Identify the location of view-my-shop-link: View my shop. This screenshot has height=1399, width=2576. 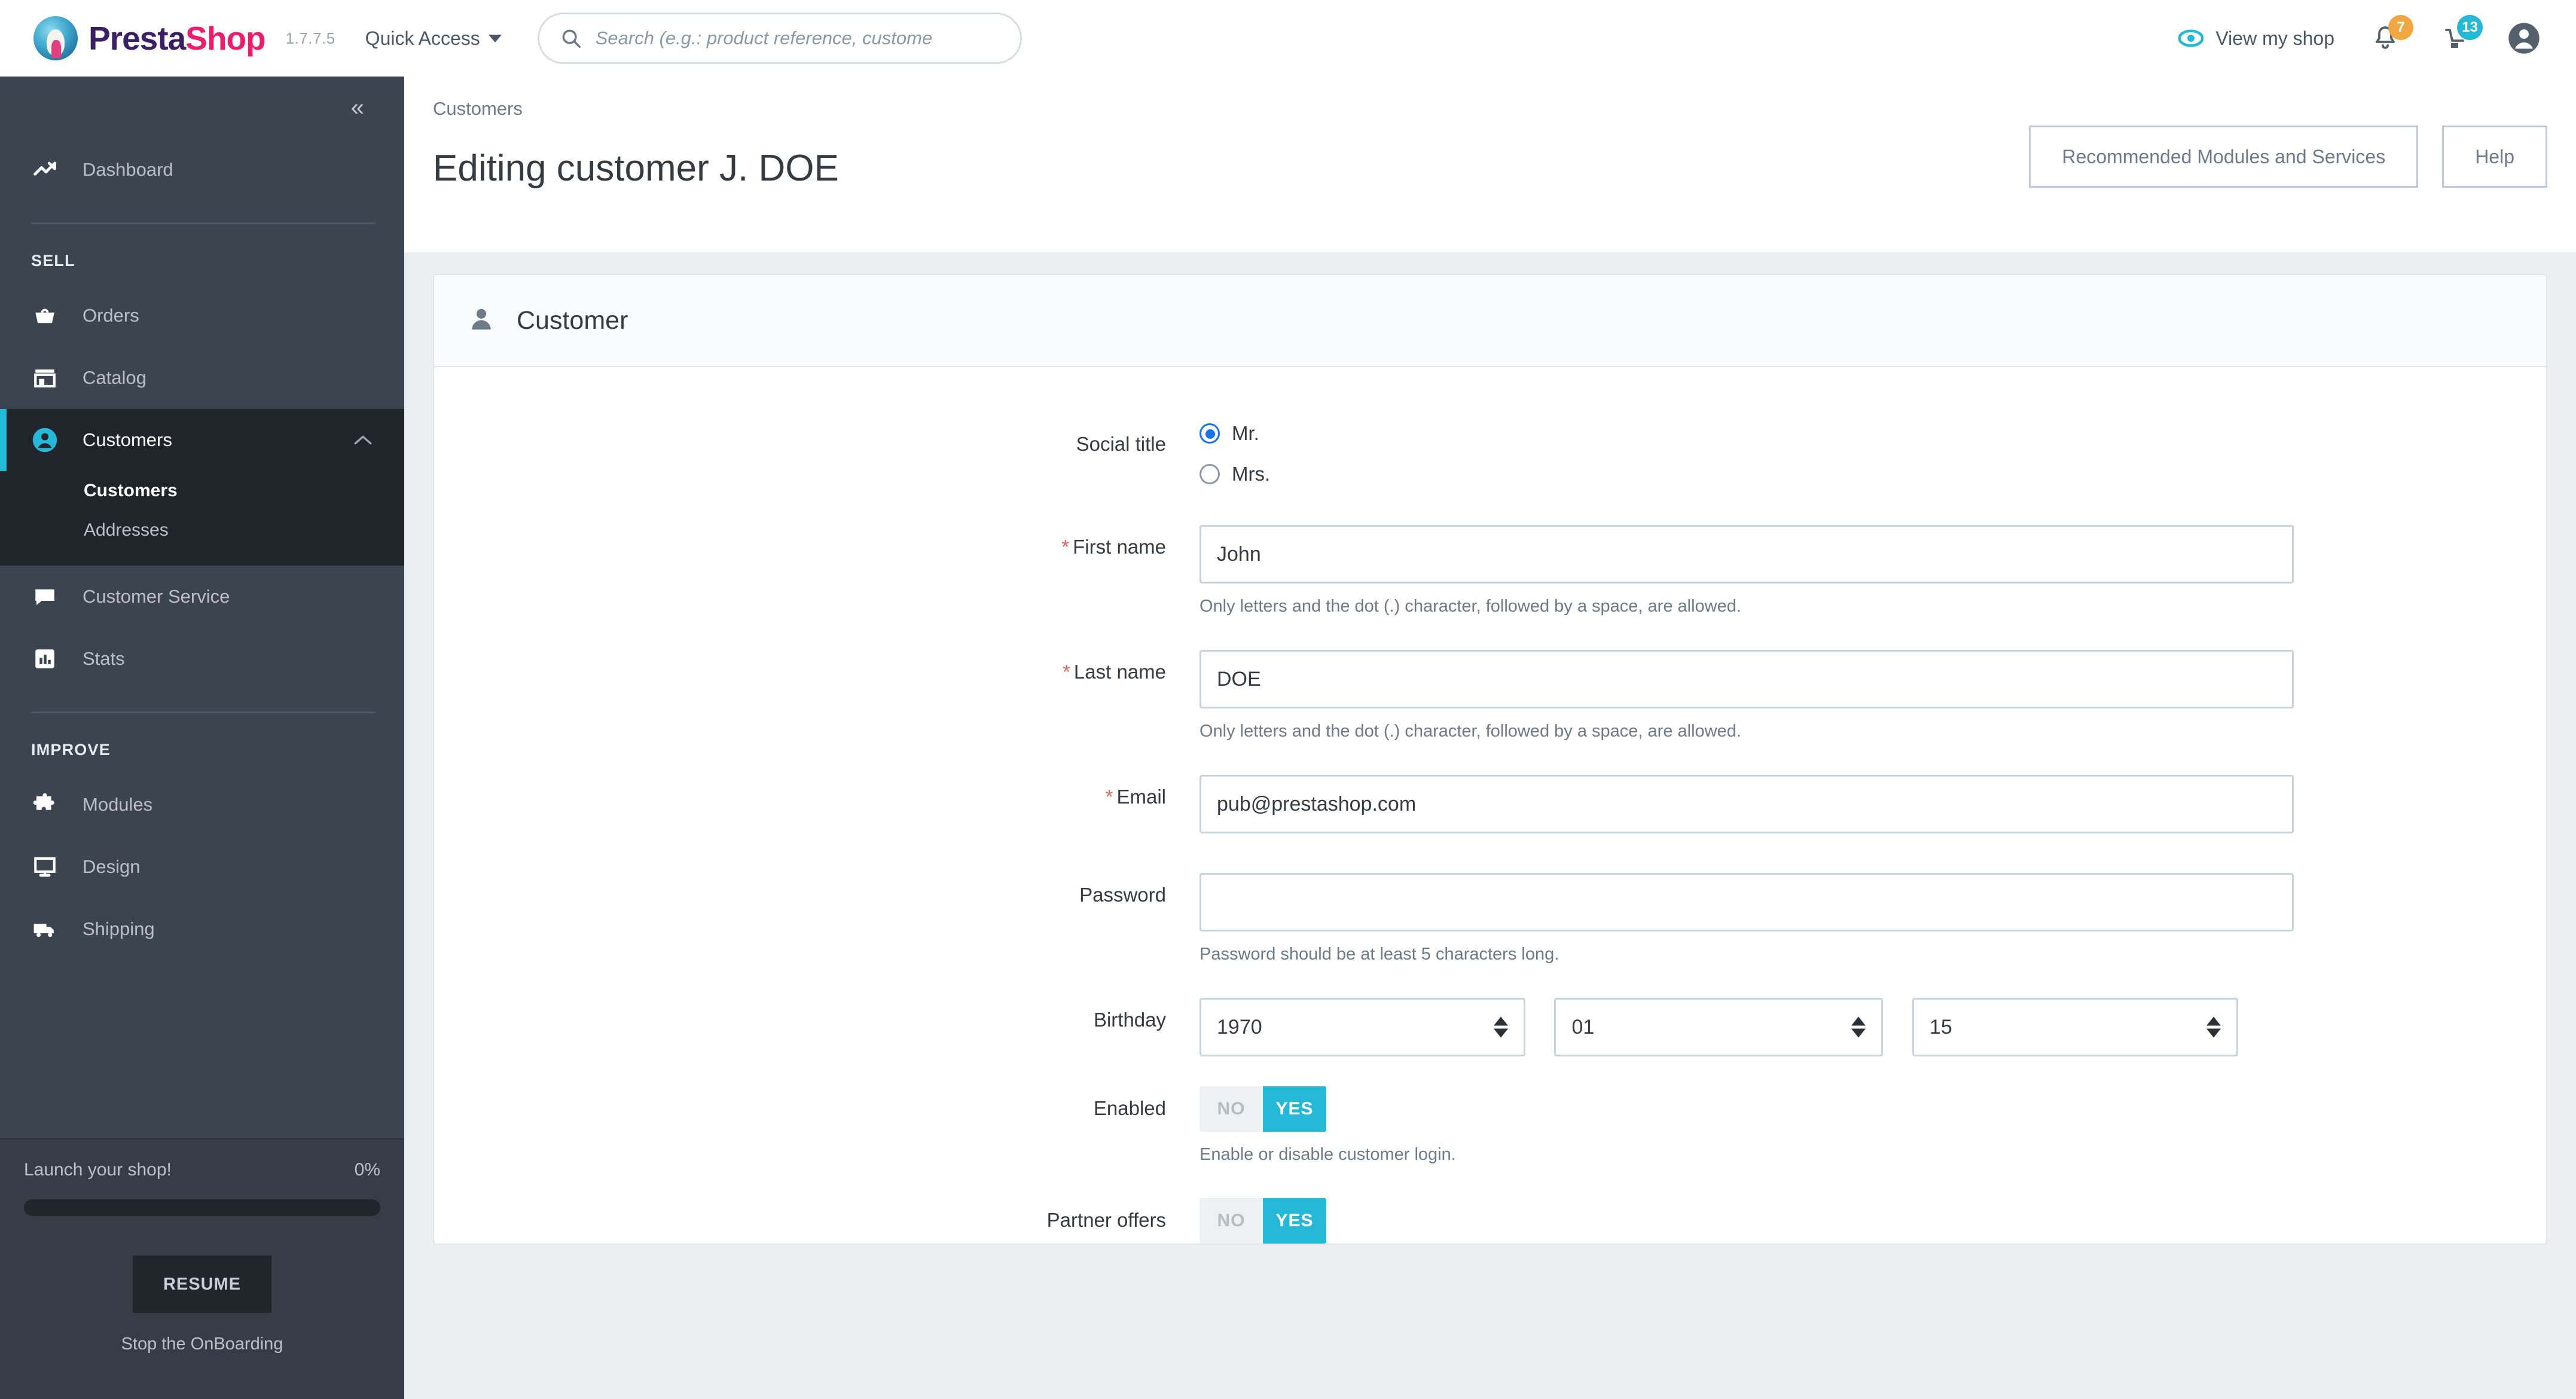
(2256, 38).